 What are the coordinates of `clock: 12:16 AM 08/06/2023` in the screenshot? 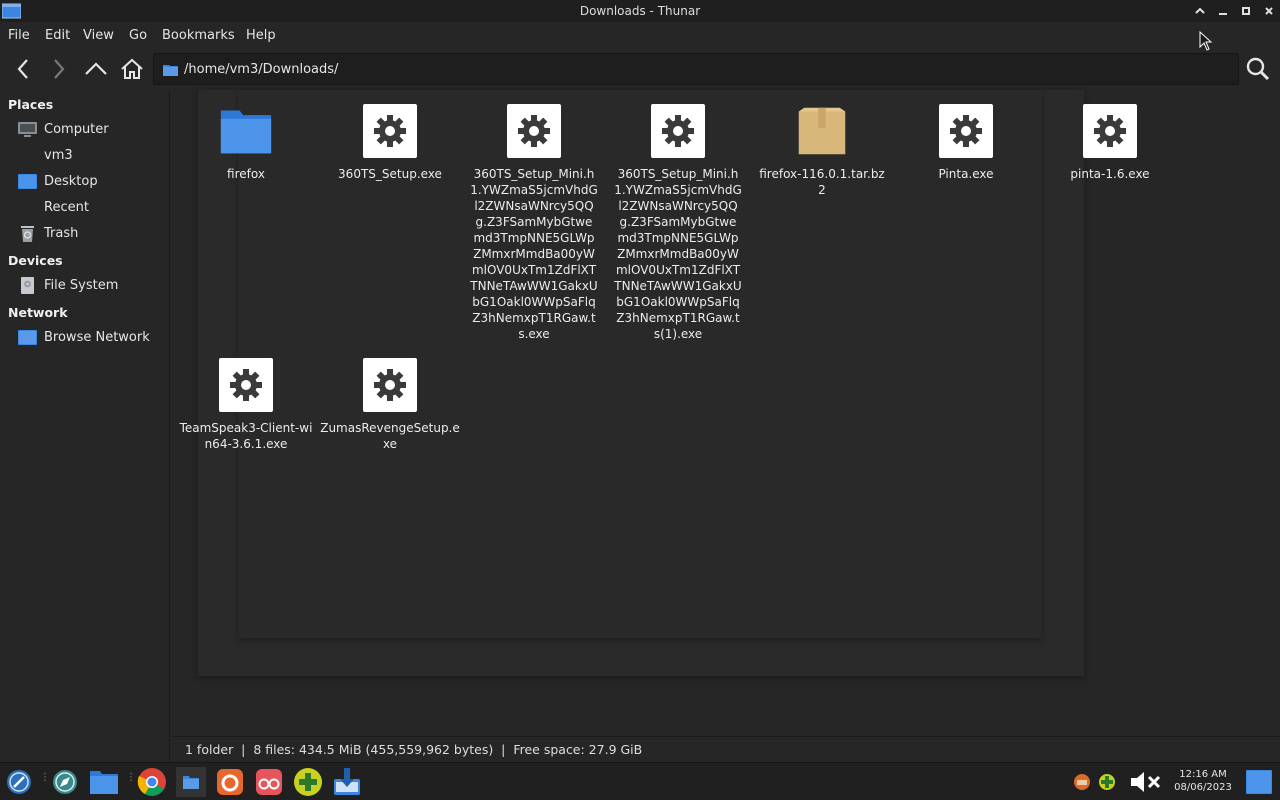 It's located at (1203, 781).